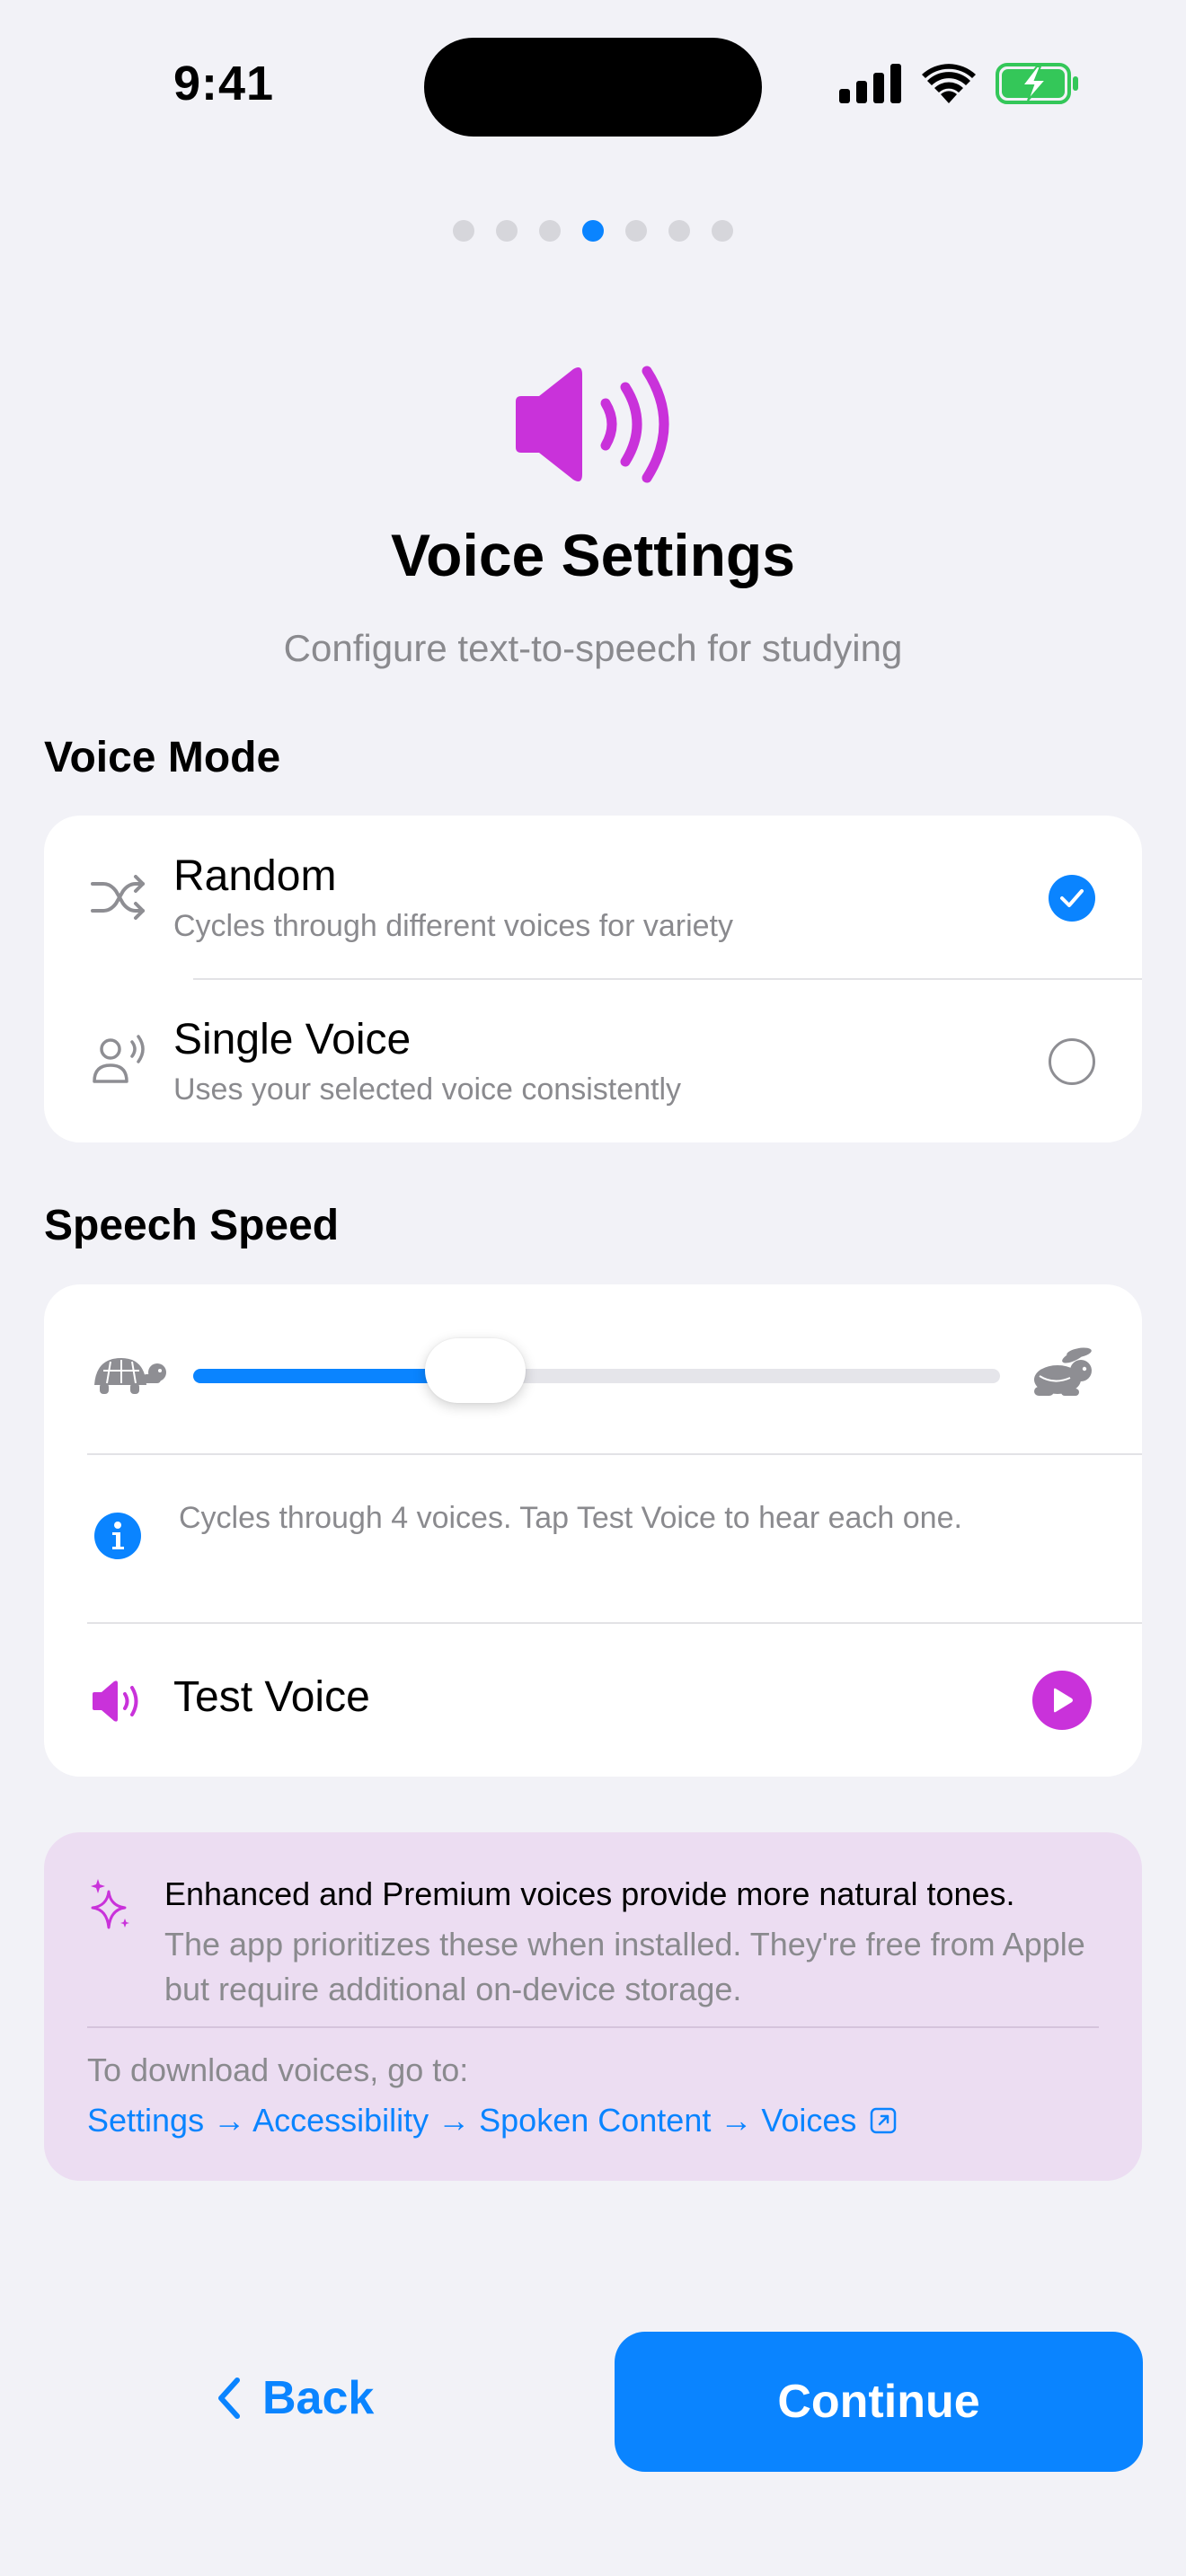  I want to click on single-voice-option-subtitle: Uses your selected voice consistently, so click(427, 1089).